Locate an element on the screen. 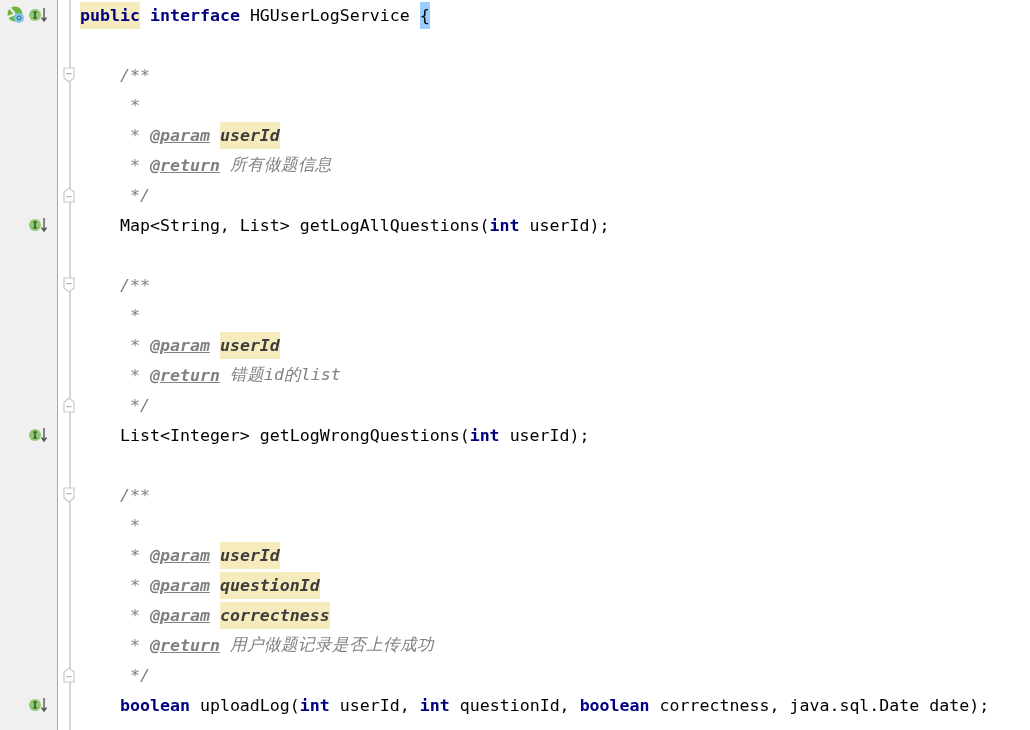 This screenshot has width=1030, height=730. code-token: questionId, is located at coordinates (514, 705).